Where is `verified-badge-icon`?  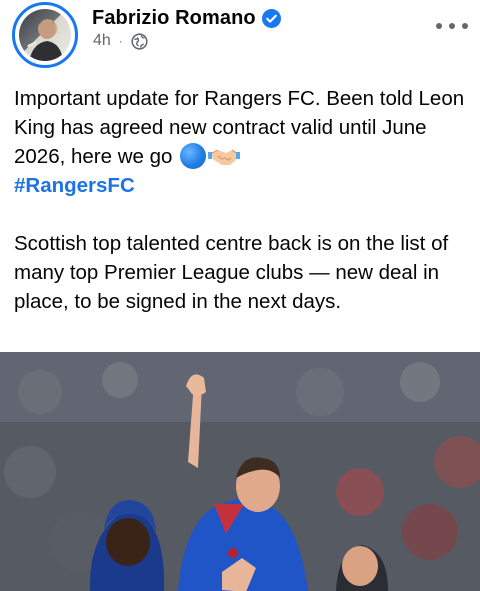 verified-badge-icon is located at coordinates (271, 18).